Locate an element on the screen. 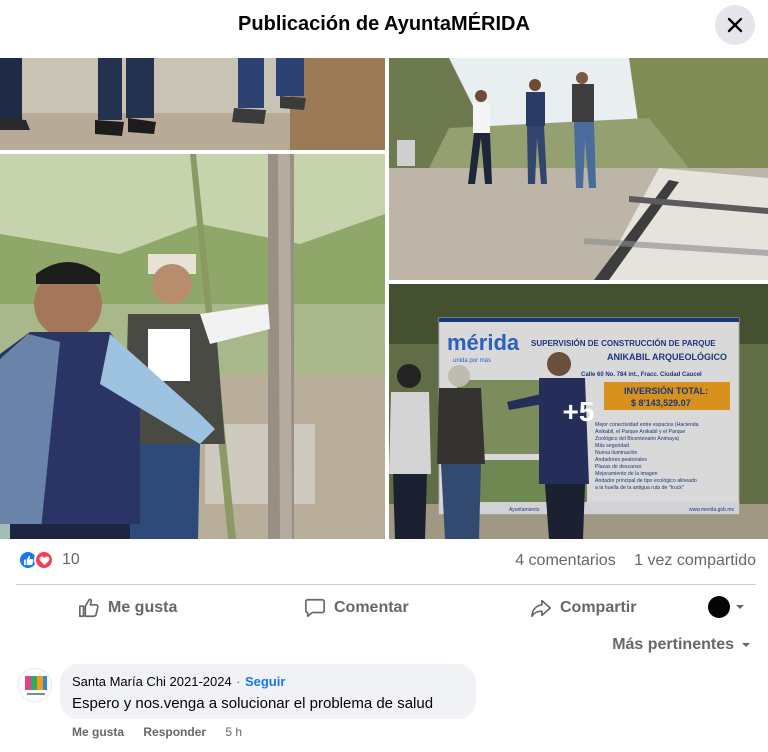 The image size is (768, 752). profile-selector is located at coordinates (727, 607).